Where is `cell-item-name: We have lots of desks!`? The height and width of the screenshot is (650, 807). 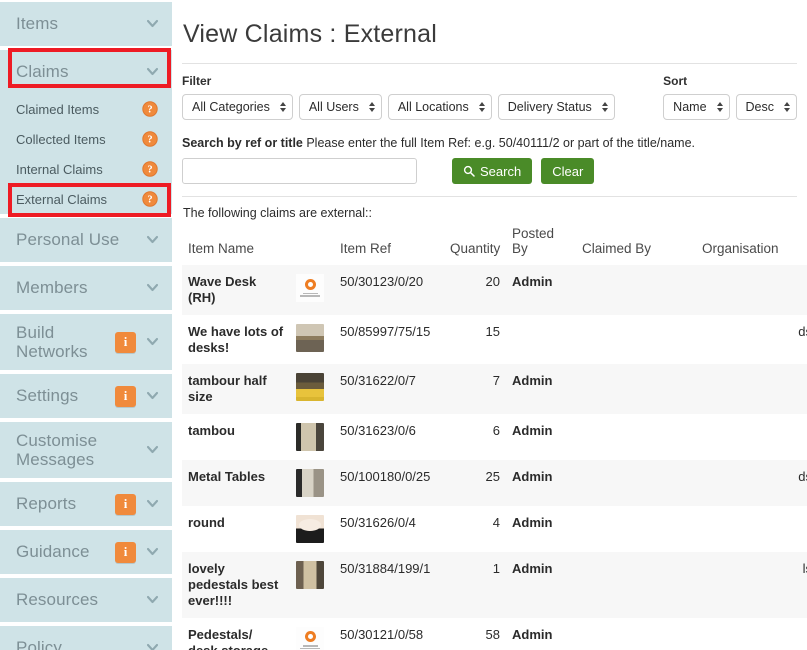 cell-item-name: We have lots of desks! is located at coordinates (236, 339).